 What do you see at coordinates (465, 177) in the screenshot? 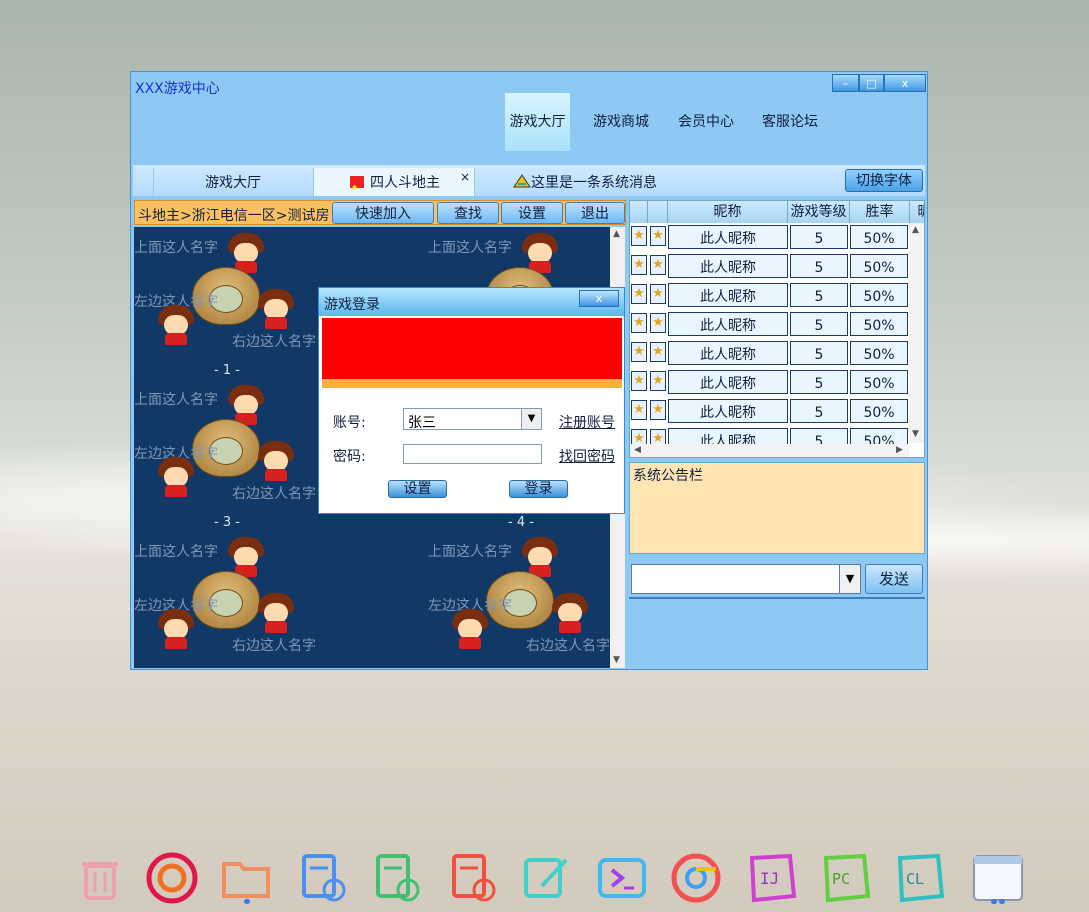
I see `tab-close-icon: ×` at bounding box center [465, 177].